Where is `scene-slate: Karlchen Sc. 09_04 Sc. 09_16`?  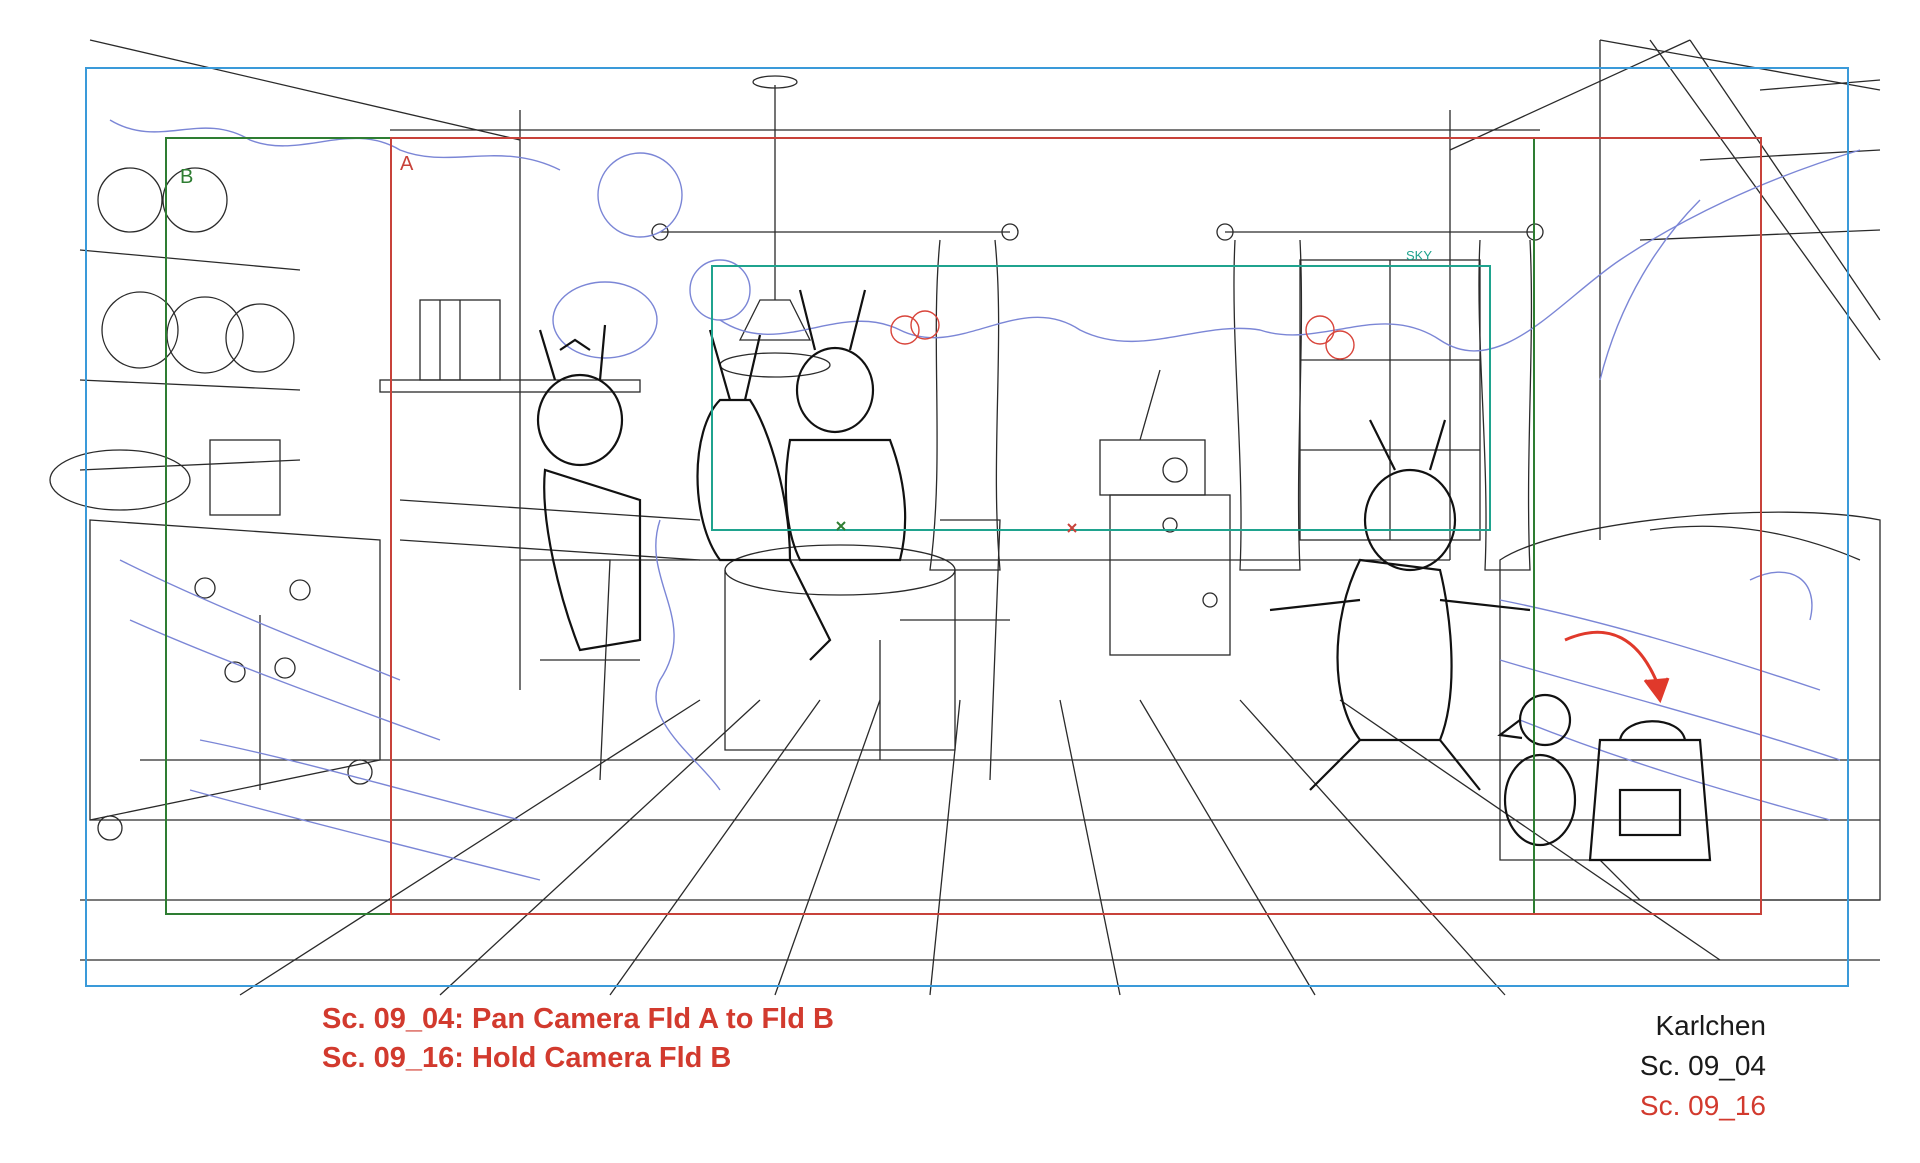
scene-slate: Karlchen Sc. 09_04 Sc. 09_16 is located at coordinates (1703, 1066).